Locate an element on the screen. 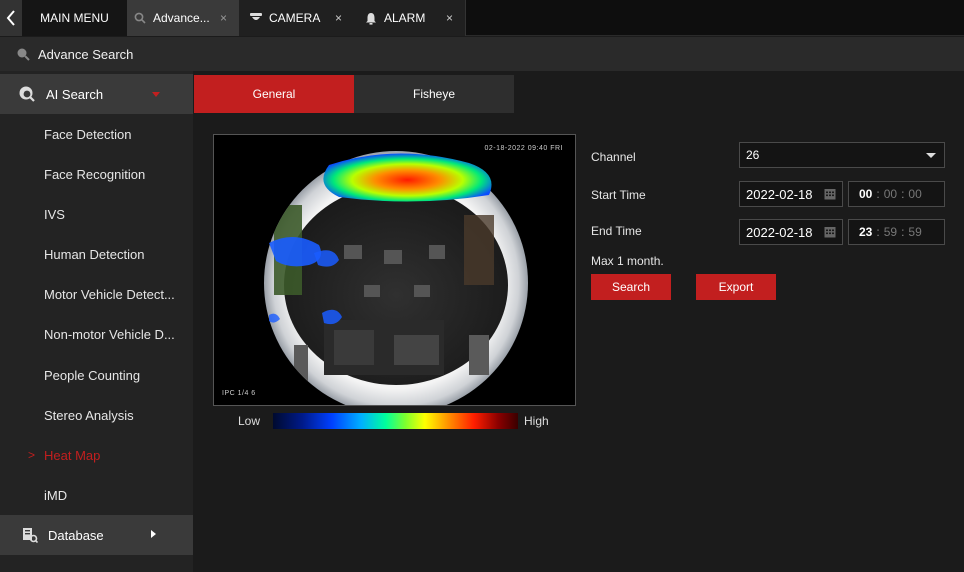  search-button-label: Search is located at coordinates (631, 287).